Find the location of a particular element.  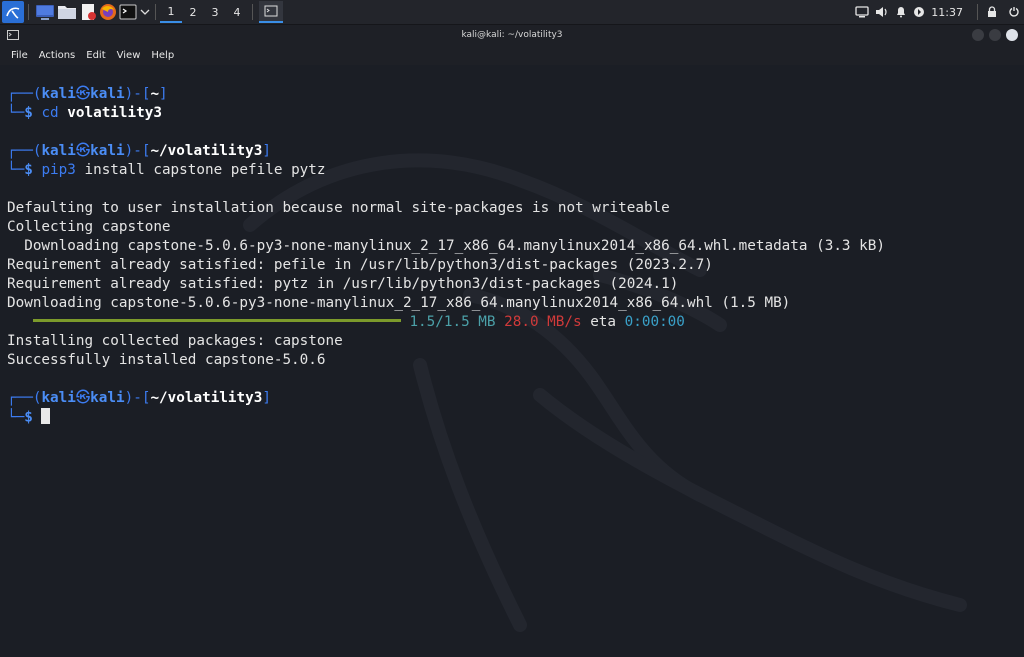

progress-eta: 0:00:00 is located at coordinates (654, 322).